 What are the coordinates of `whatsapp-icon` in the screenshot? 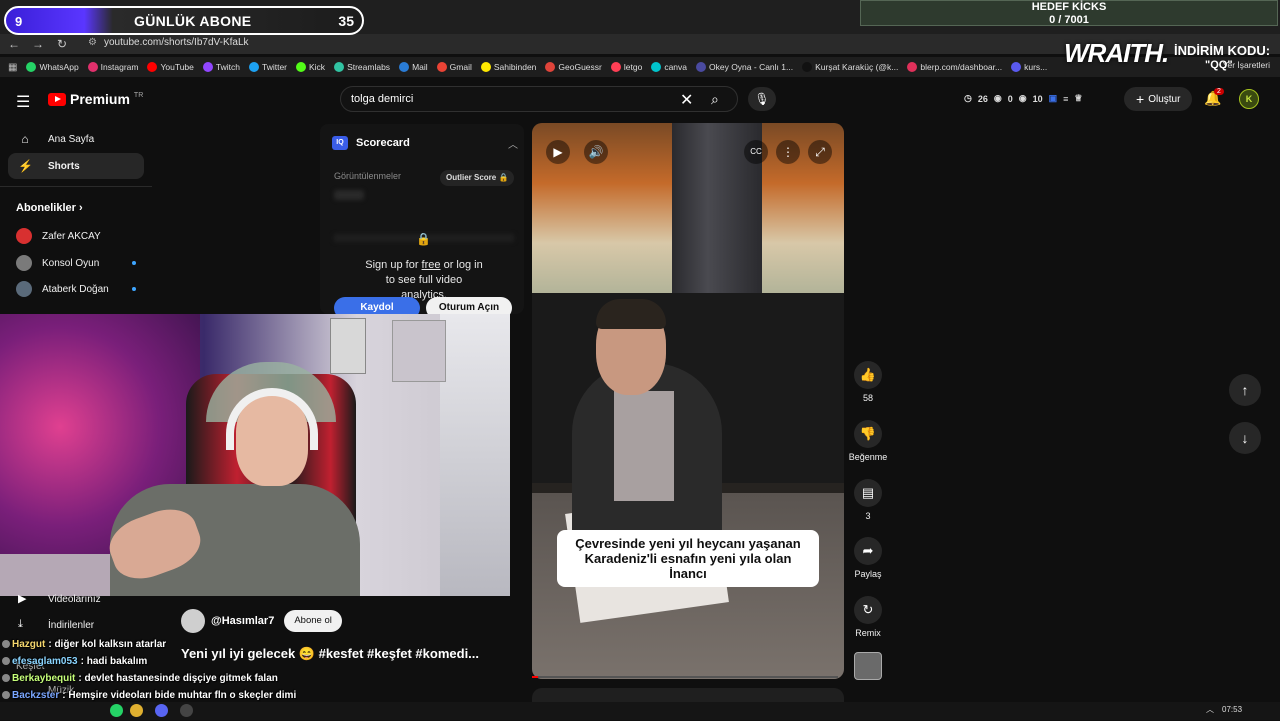 It's located at (116, 710).